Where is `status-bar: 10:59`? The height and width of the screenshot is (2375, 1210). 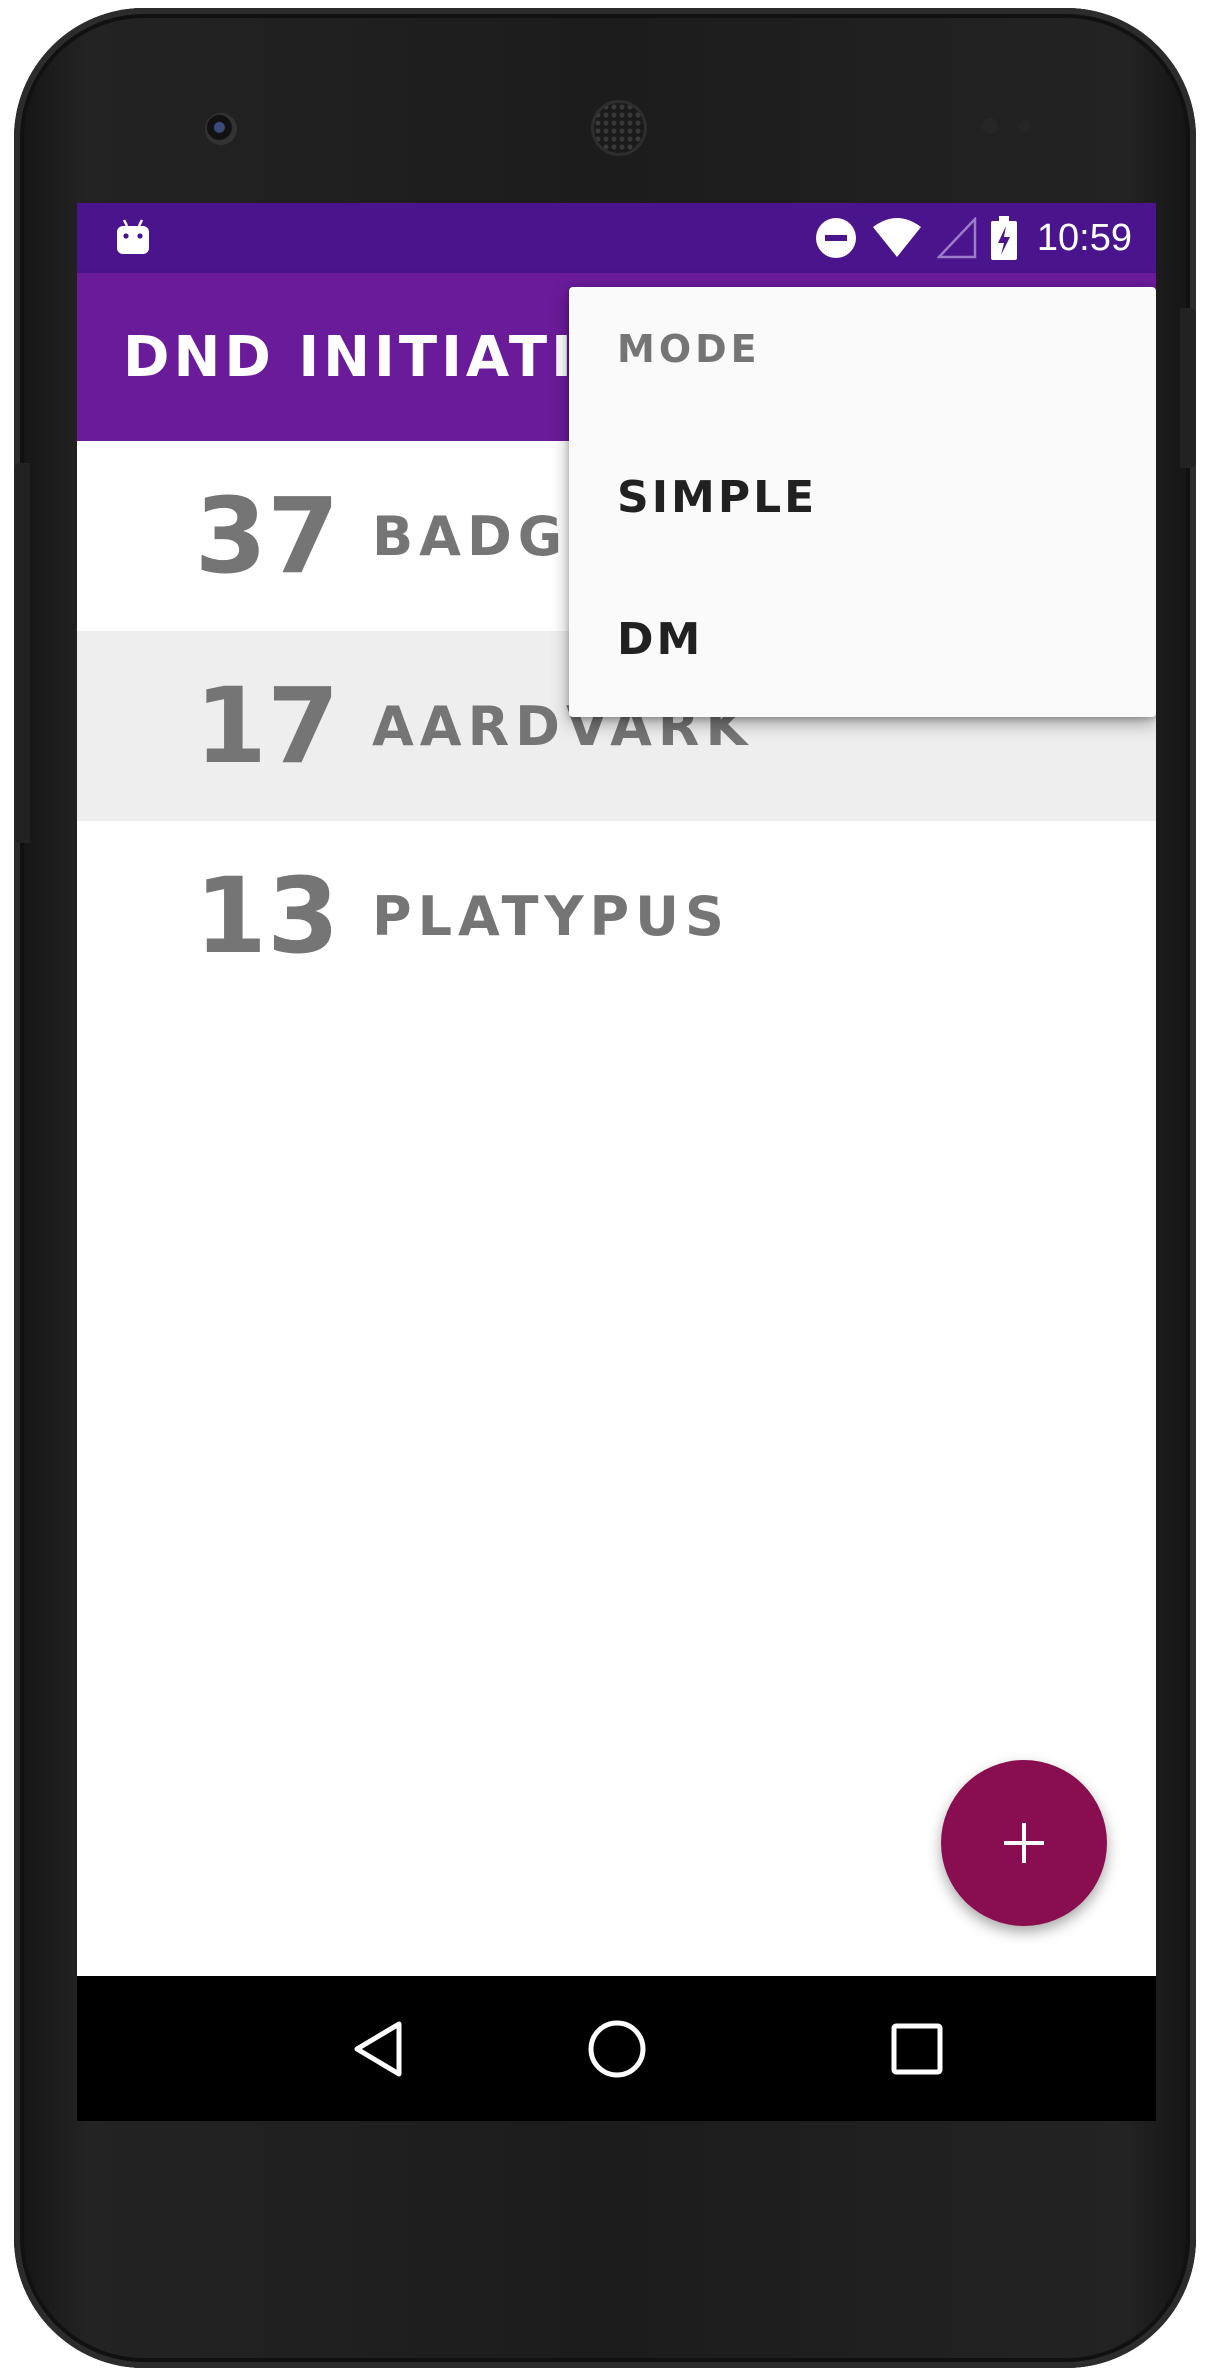 status-bar: 10:59 is located at coordinates (616, 238).